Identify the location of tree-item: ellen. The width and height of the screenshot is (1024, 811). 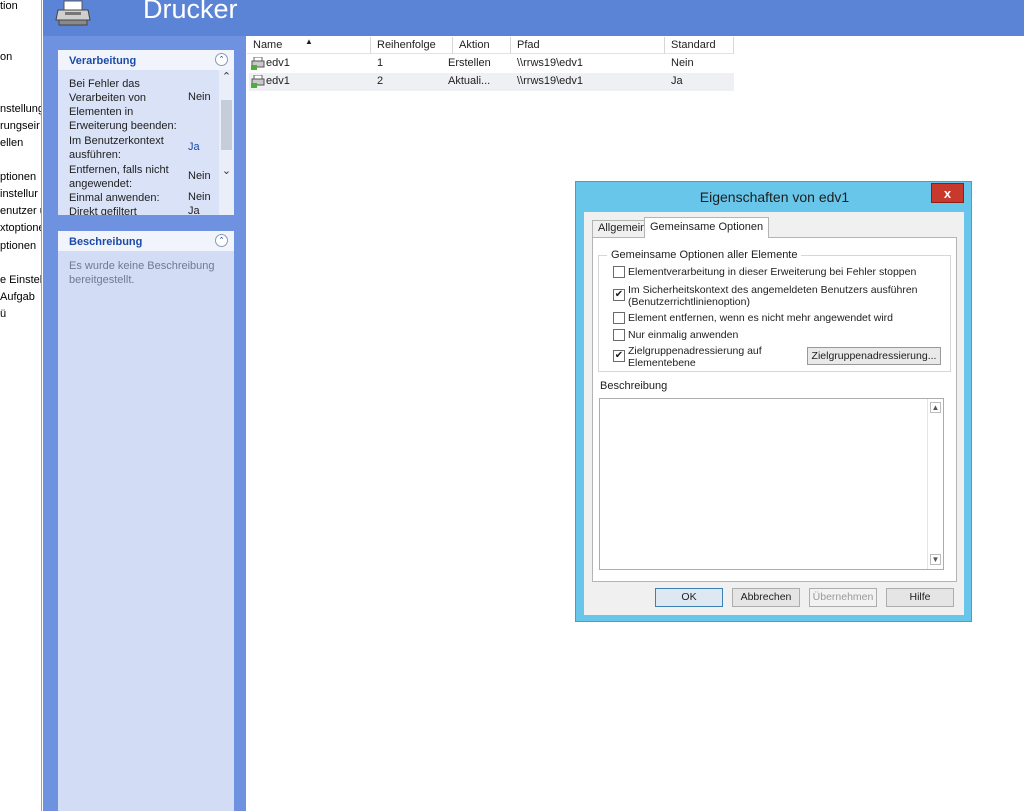
(11, 143).